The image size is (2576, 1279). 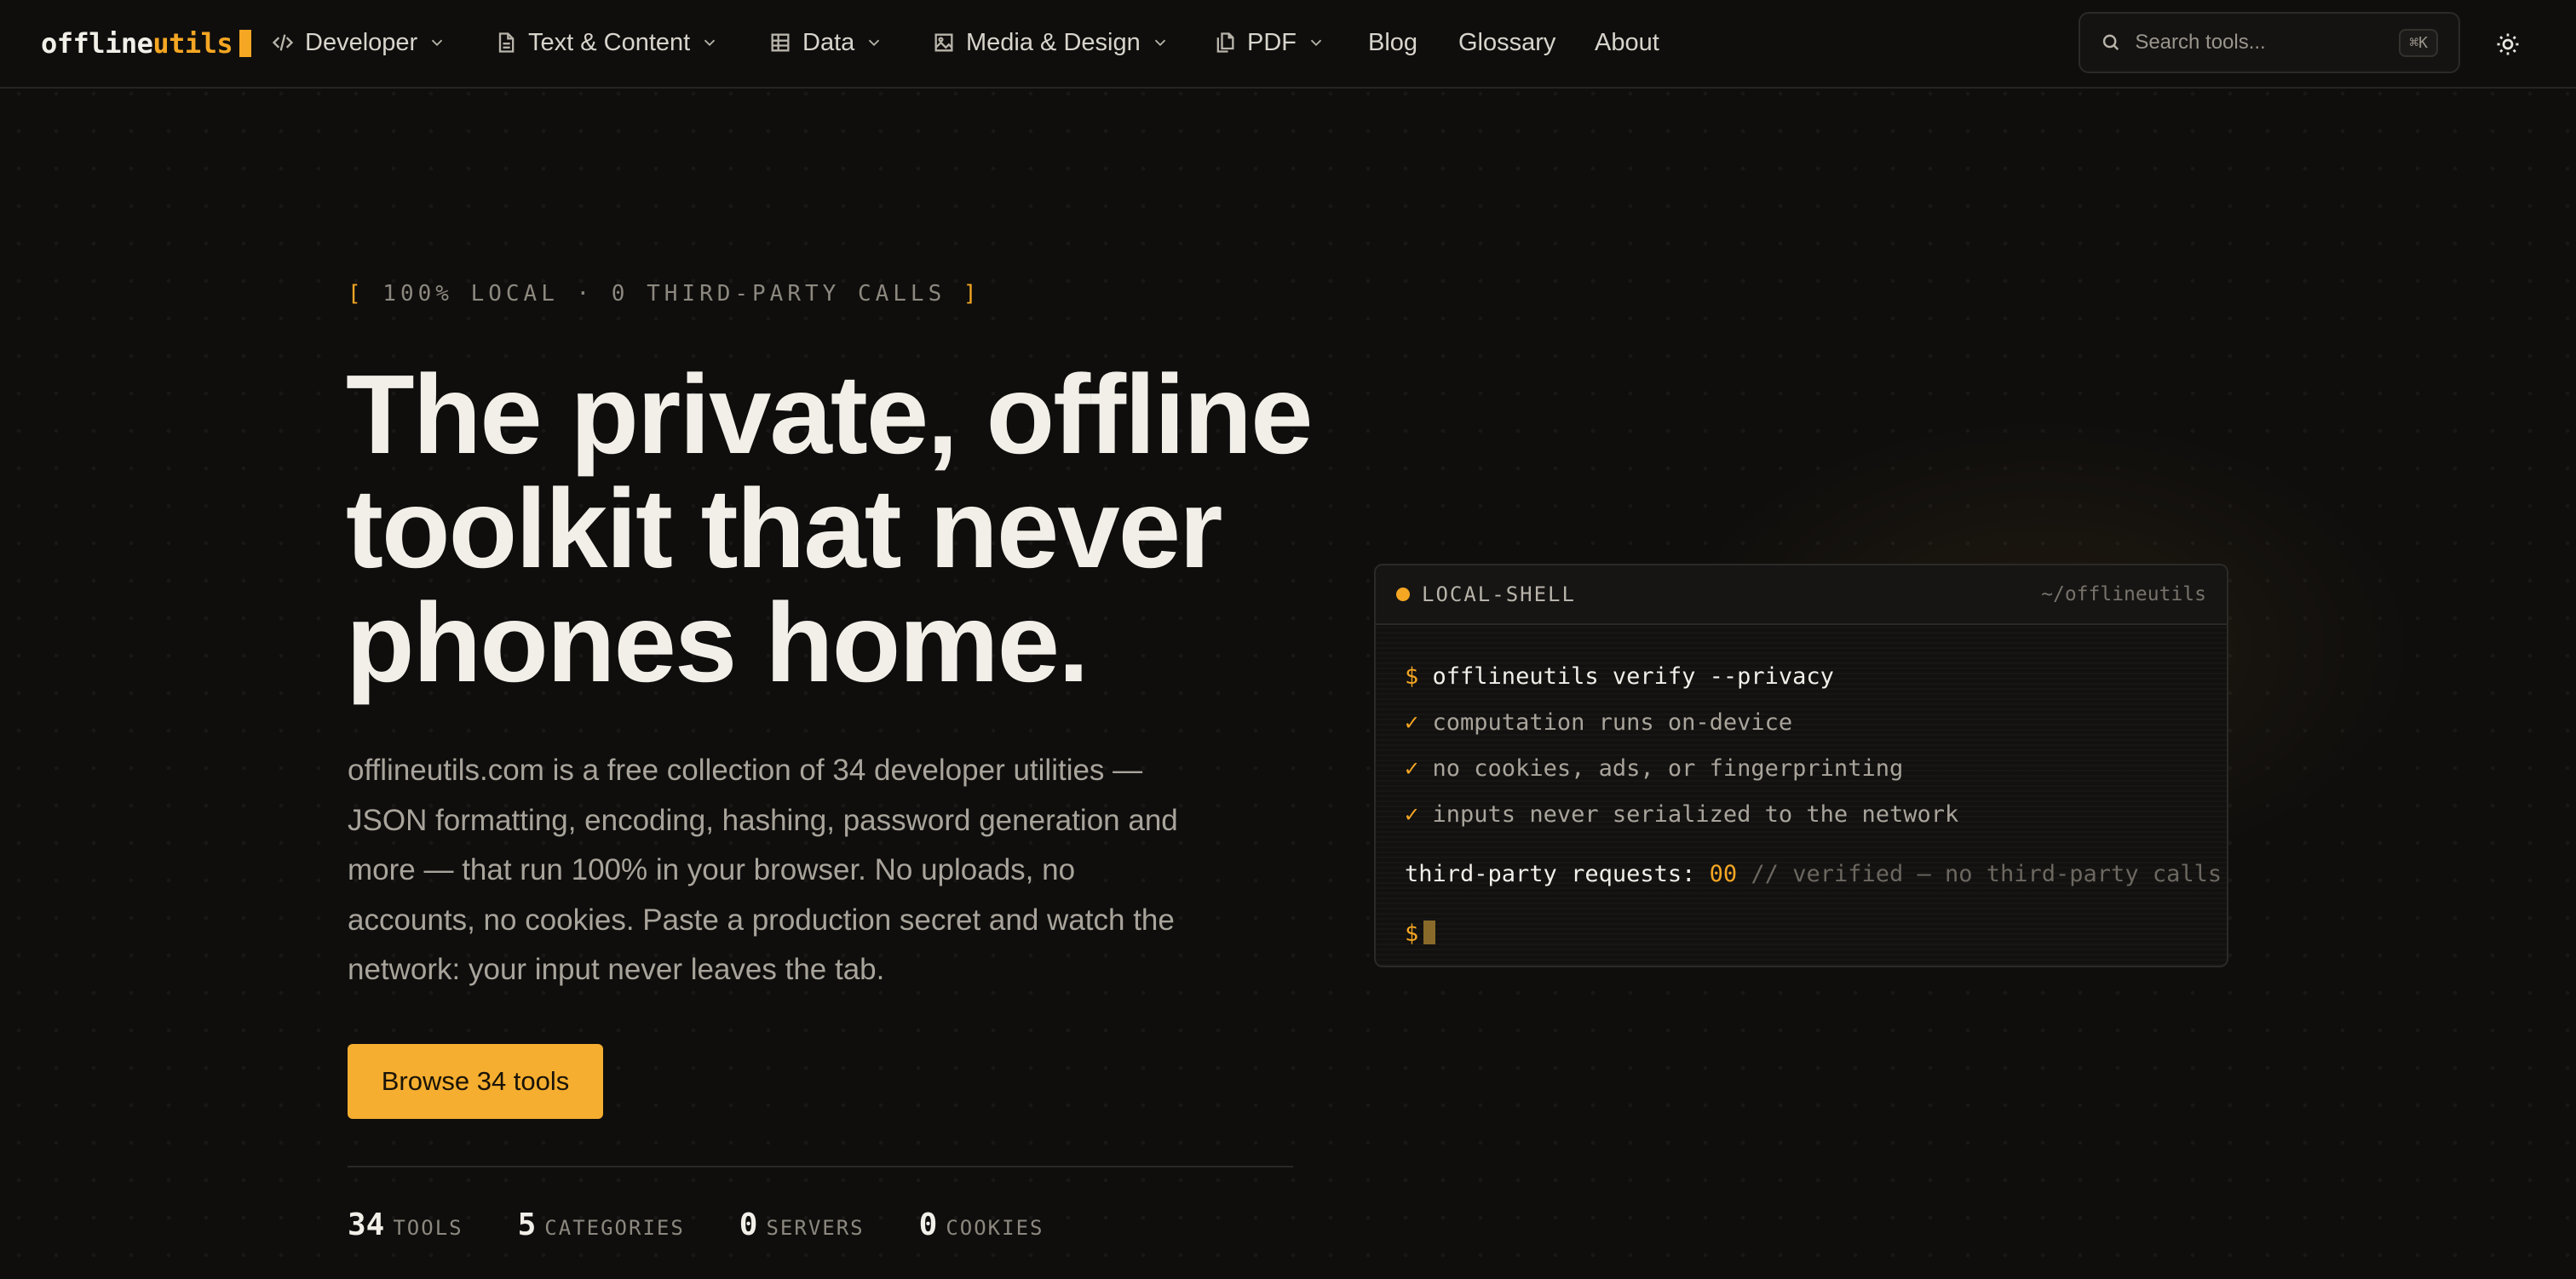 I want to click on nav-pdf-label: PDF, so click(x=1272, y=42).